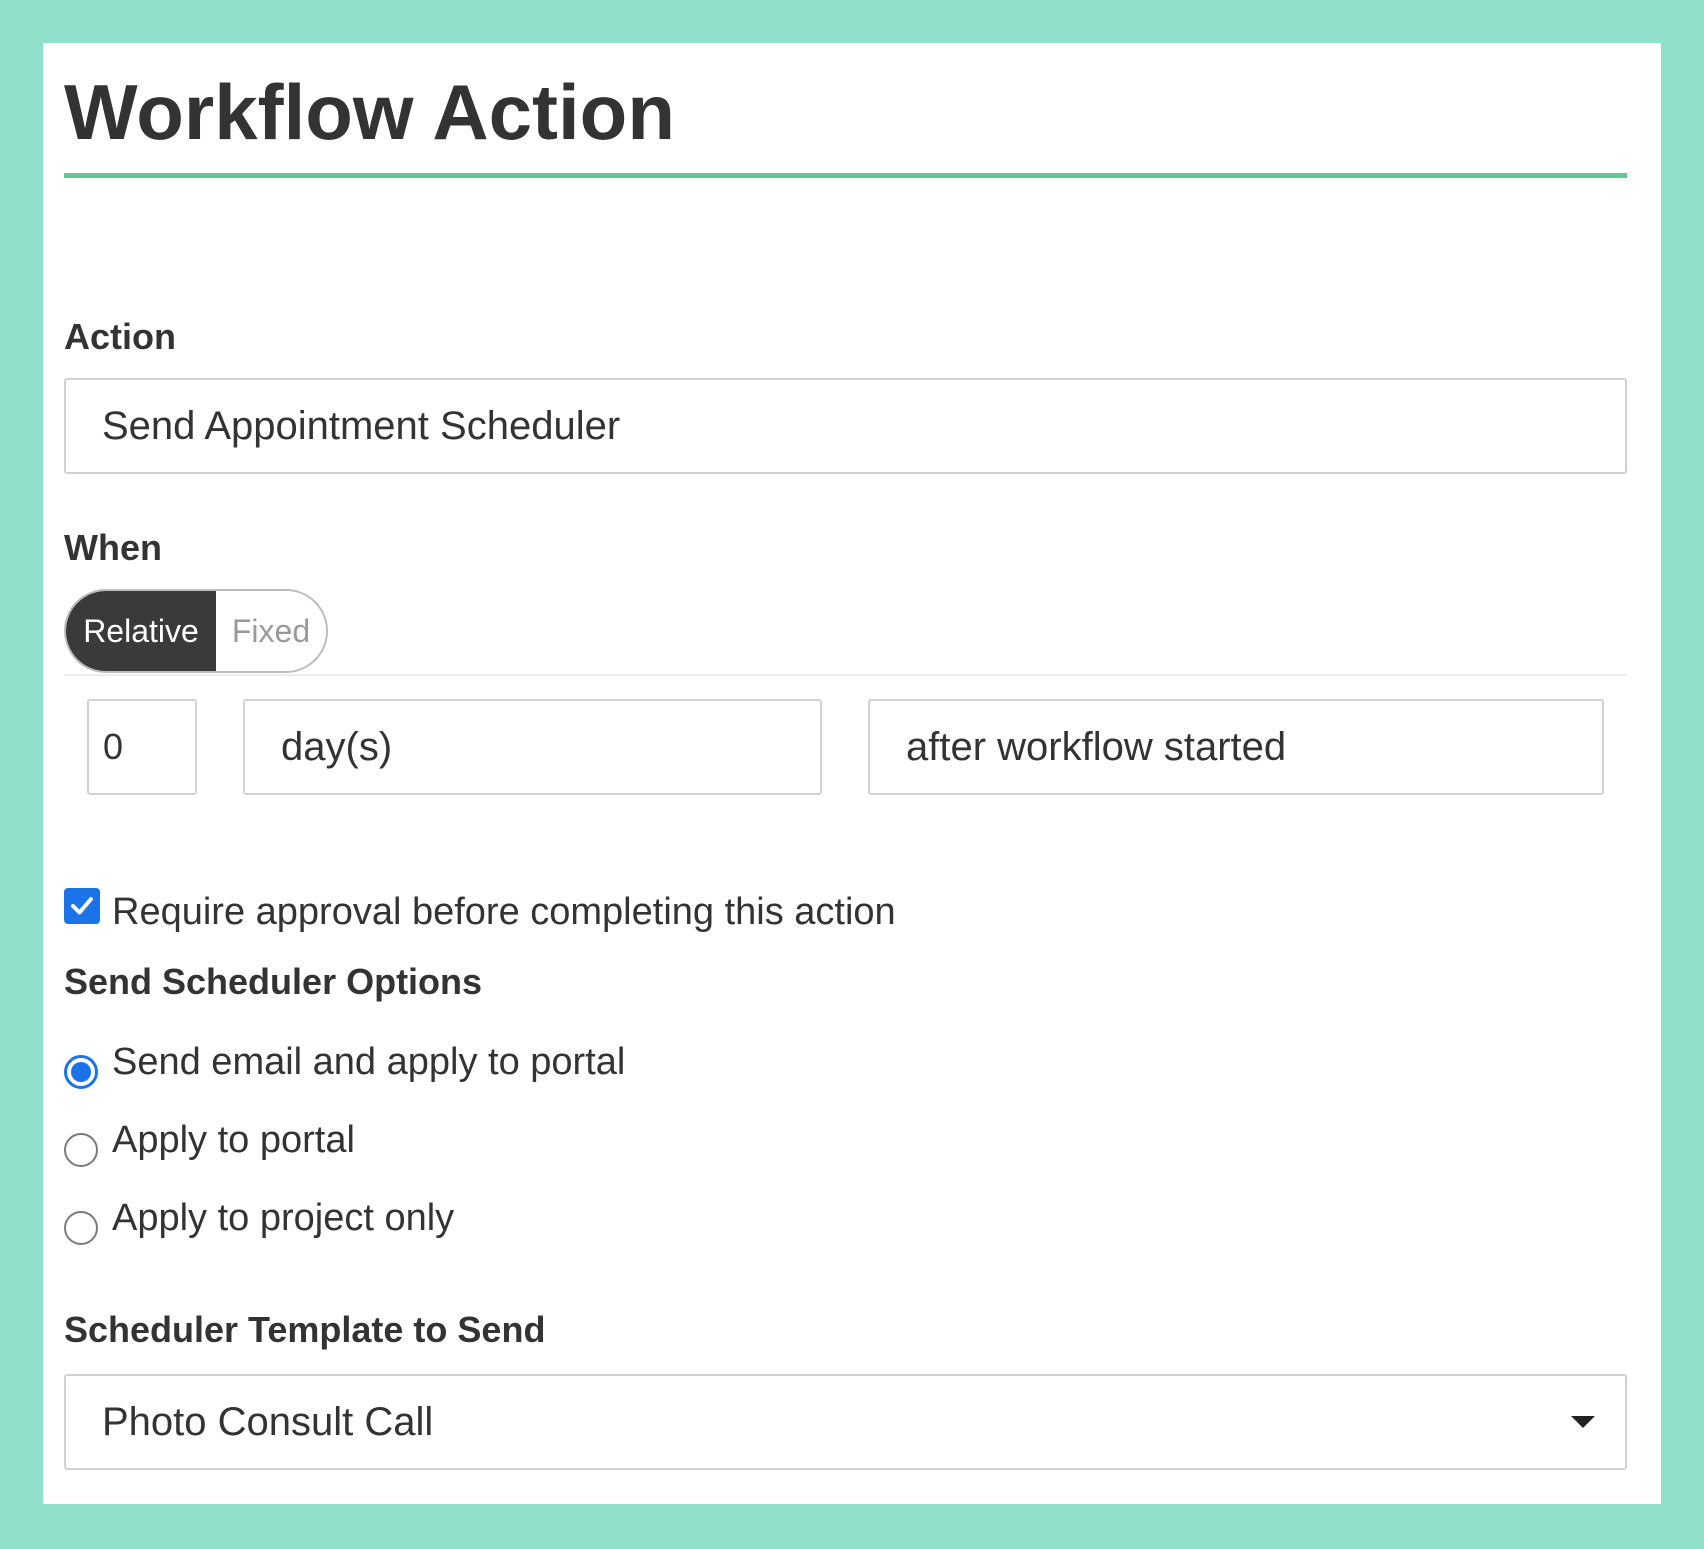 Image resolution: width=1704 pixels, height=1549 pixels. Describe the element at coordinates (369, 112) in the screenshot. I see `page-title: Workflow Action` at that location.